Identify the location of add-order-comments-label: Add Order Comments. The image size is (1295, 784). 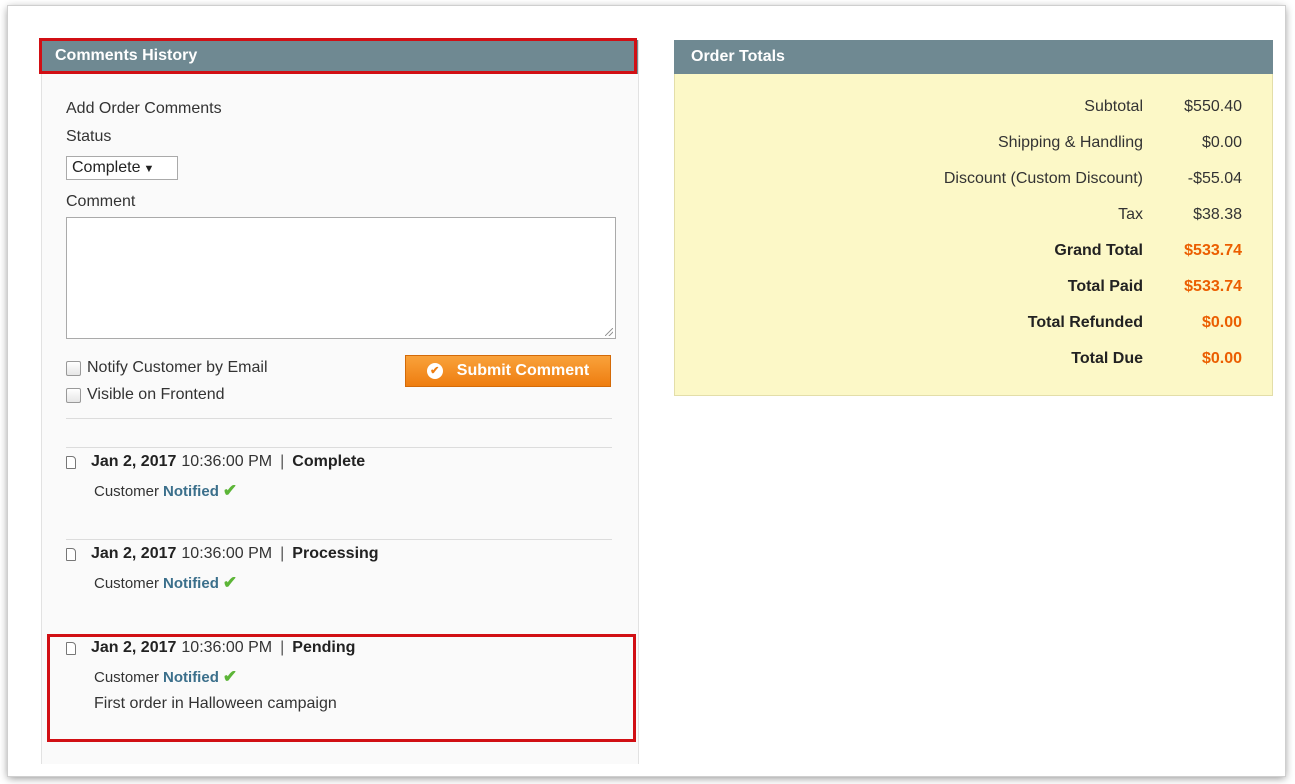
(144, 108).